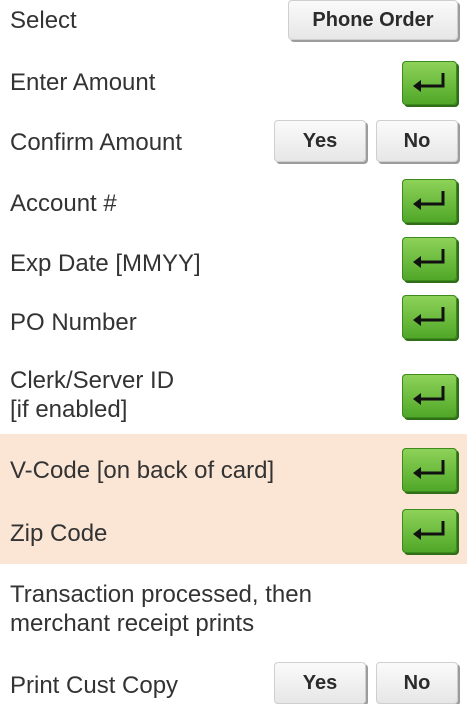 Image resolution: width=467 pixels, height=704 pixels. I want to click on exp-date-enter-button, so click(429, 259).